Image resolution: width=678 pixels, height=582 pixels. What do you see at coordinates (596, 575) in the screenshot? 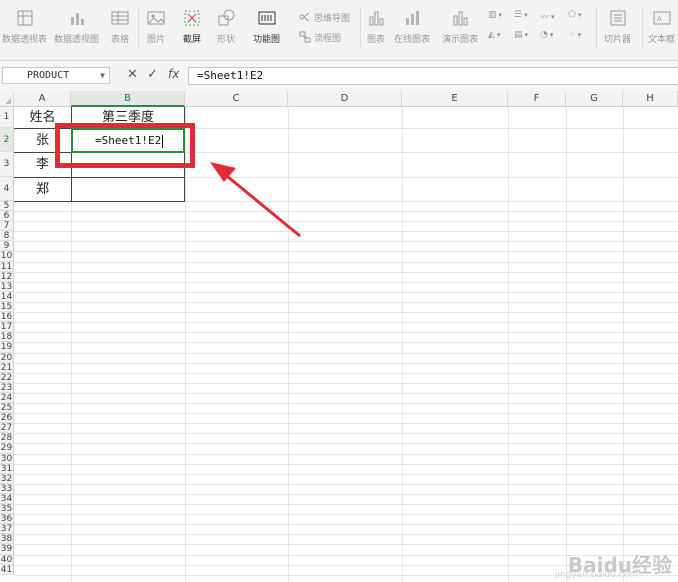
I see `watermark-url: jingyan.baidu.com` at bounding box center [596, 575].